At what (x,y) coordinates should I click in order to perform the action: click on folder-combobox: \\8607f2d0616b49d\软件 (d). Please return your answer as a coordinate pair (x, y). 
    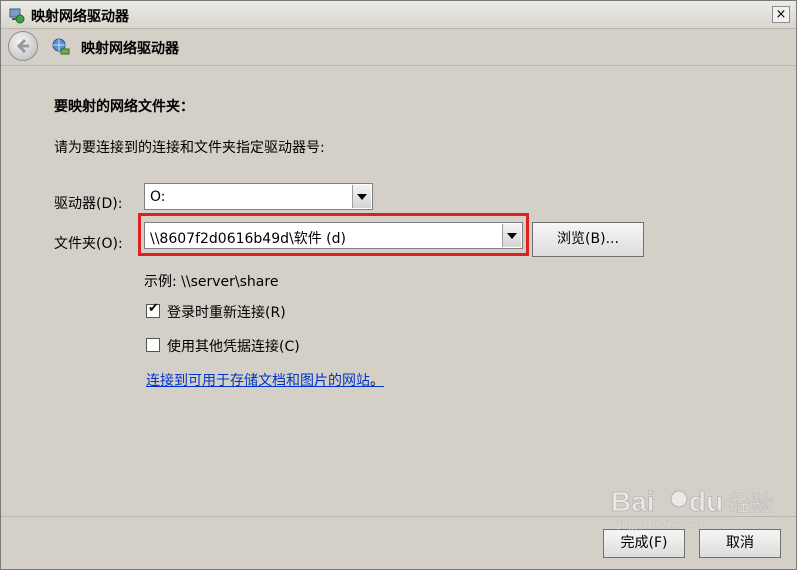
    Looking at the image, I should click on (333, 235).